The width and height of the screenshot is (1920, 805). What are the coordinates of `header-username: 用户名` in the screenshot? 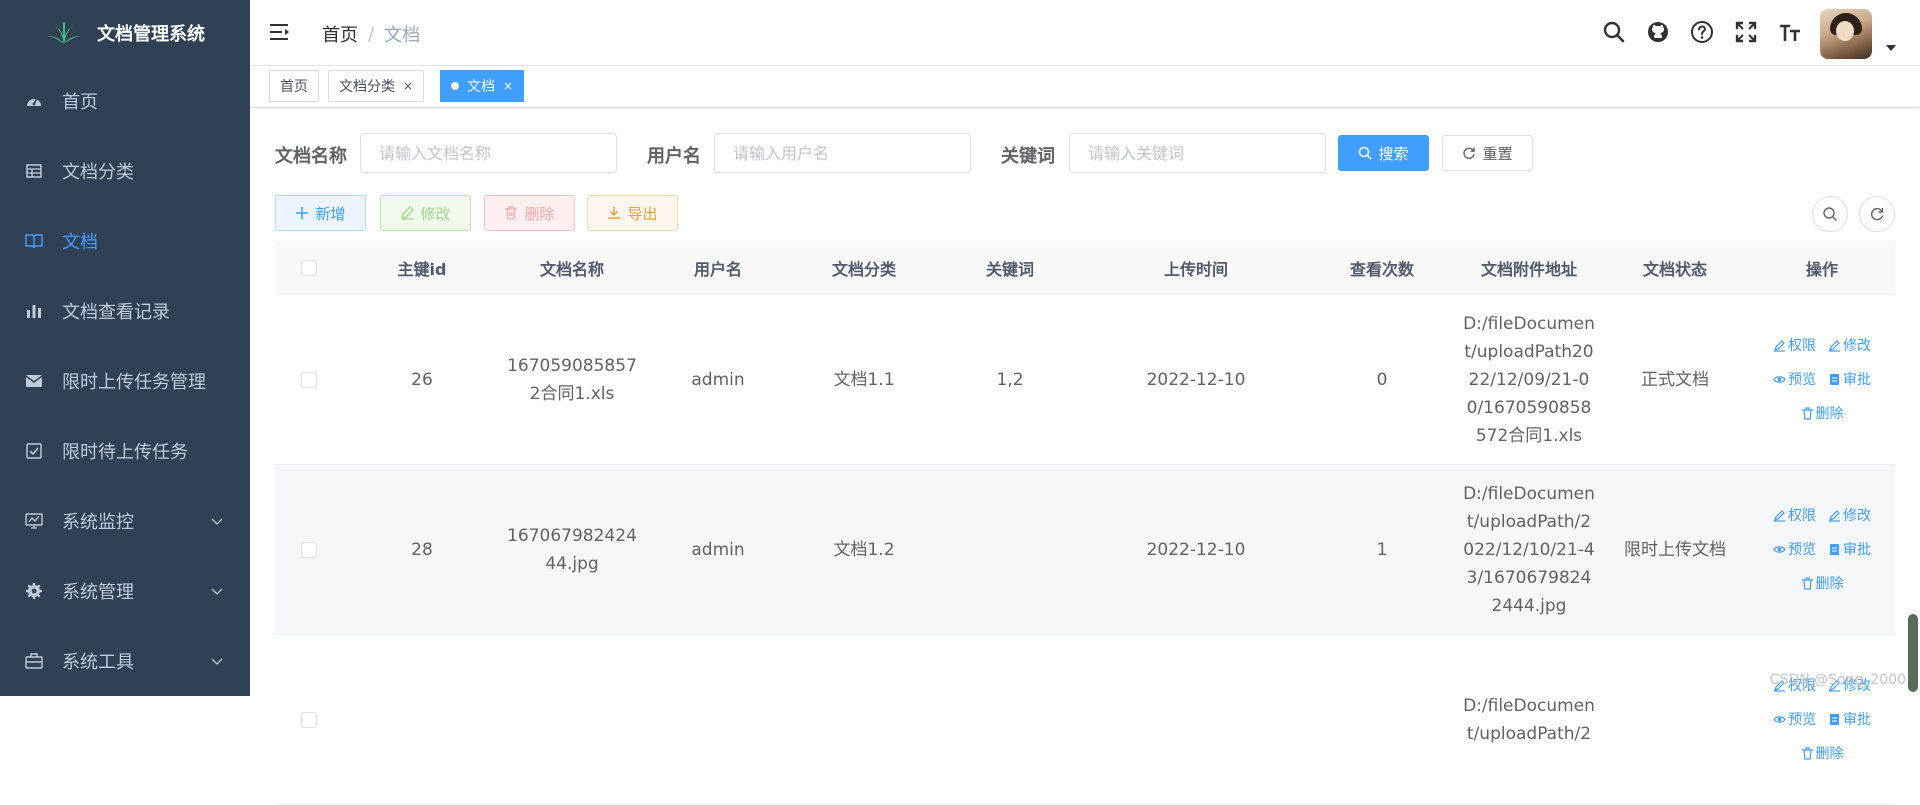 It's located at (718, 267).